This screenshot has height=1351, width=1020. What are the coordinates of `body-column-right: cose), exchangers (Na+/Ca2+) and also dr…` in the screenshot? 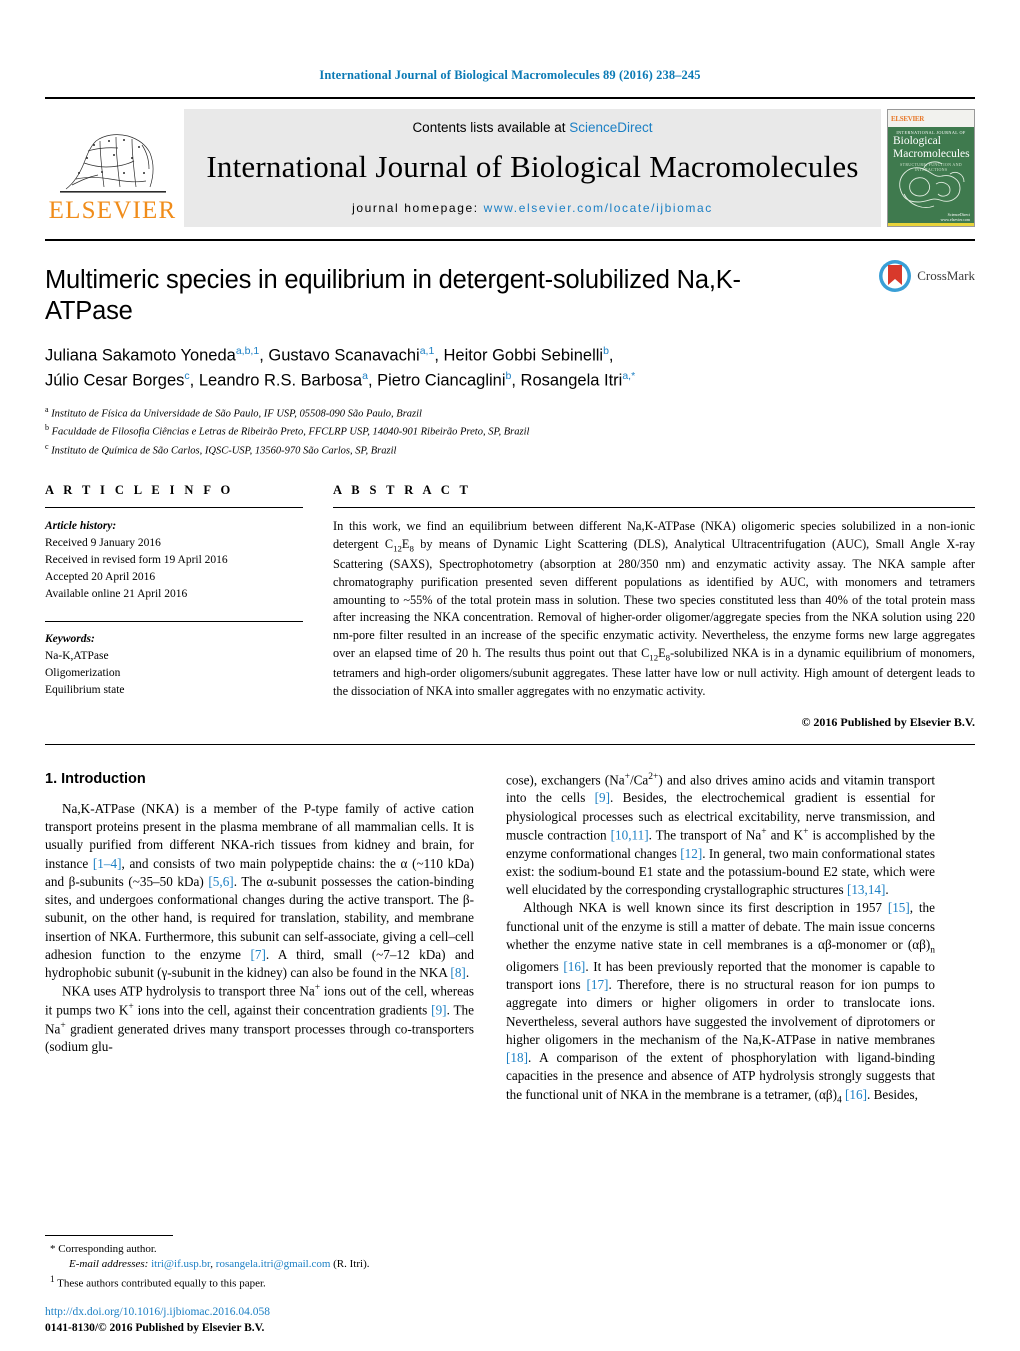 It's located at (720, 939).